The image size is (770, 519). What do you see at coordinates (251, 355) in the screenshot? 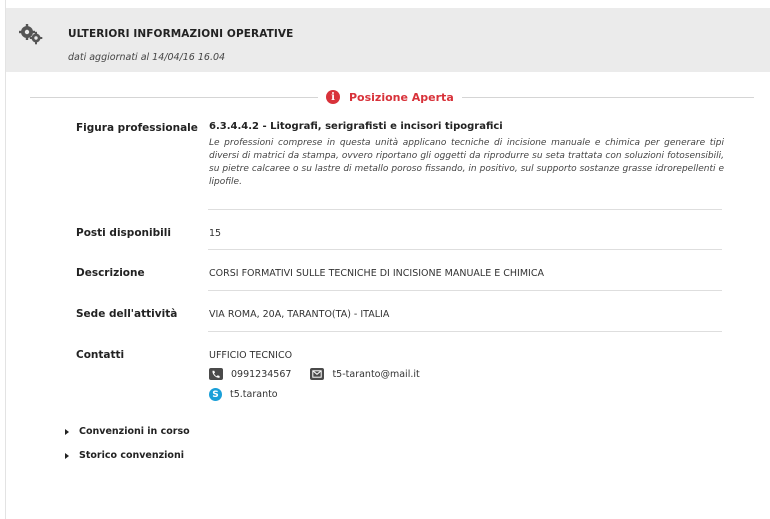
I see `contact-office: UFFICIO TECNICO` at bounding box center [251, 355].